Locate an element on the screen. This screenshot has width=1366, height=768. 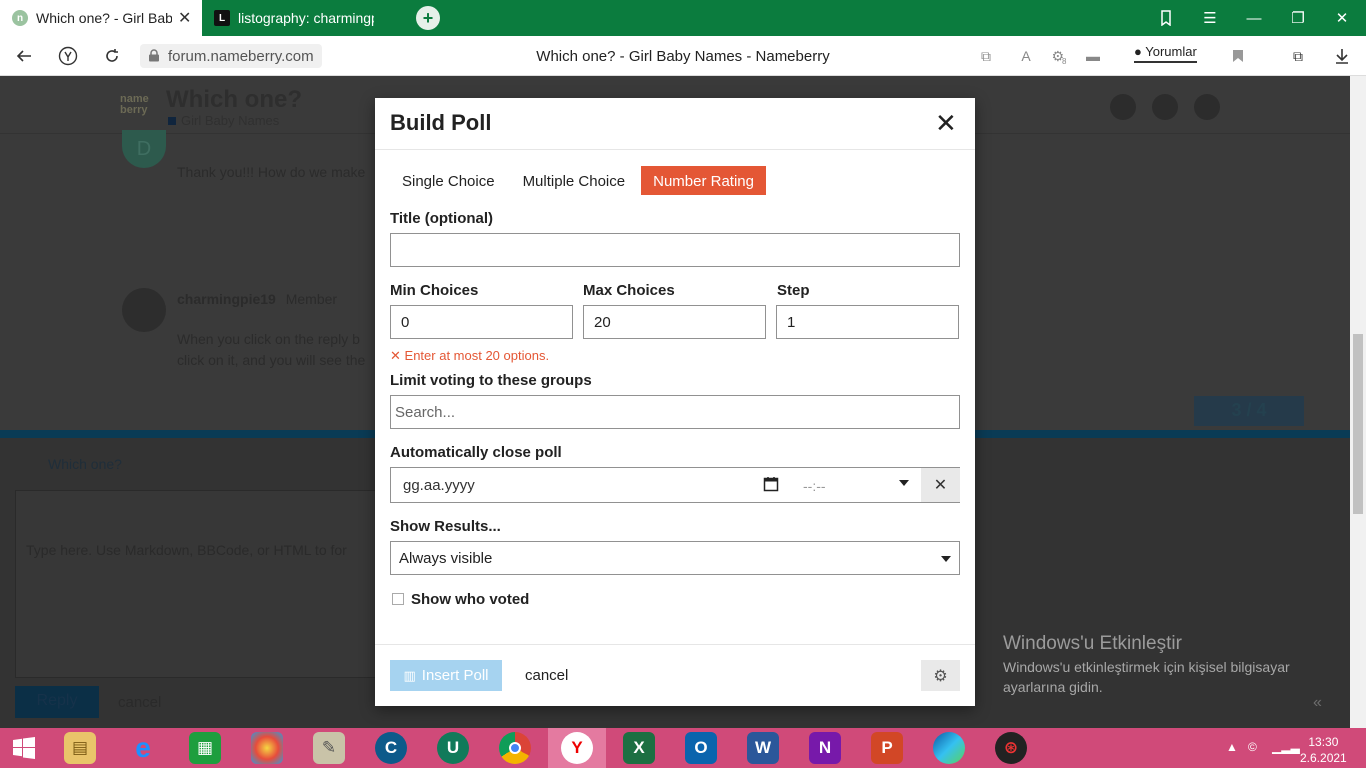
gear-icon: ⚙ is located at coordinates (940, 675).